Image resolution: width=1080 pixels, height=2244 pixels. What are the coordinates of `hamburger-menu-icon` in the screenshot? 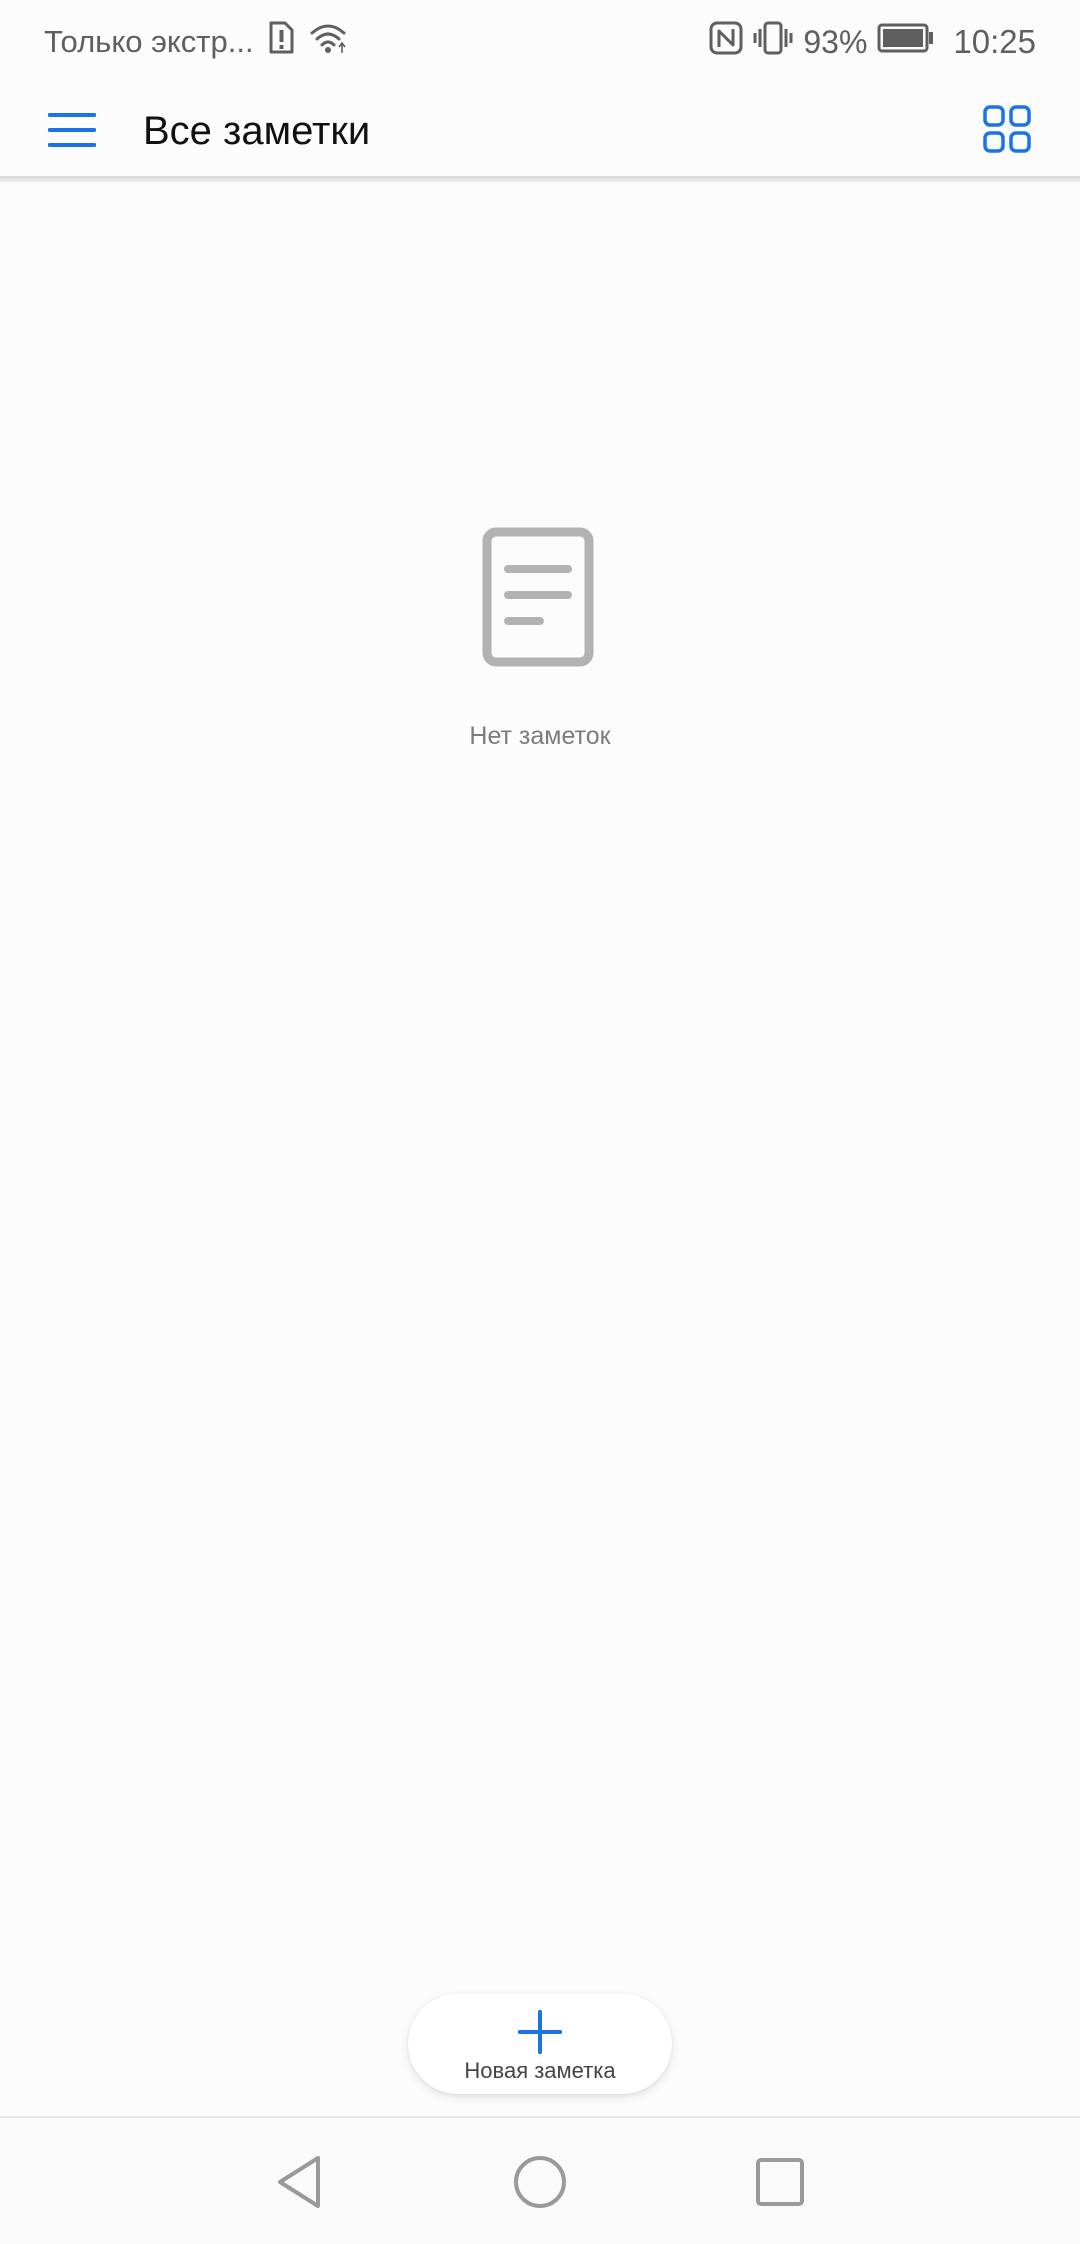 It's located at (72, 130).